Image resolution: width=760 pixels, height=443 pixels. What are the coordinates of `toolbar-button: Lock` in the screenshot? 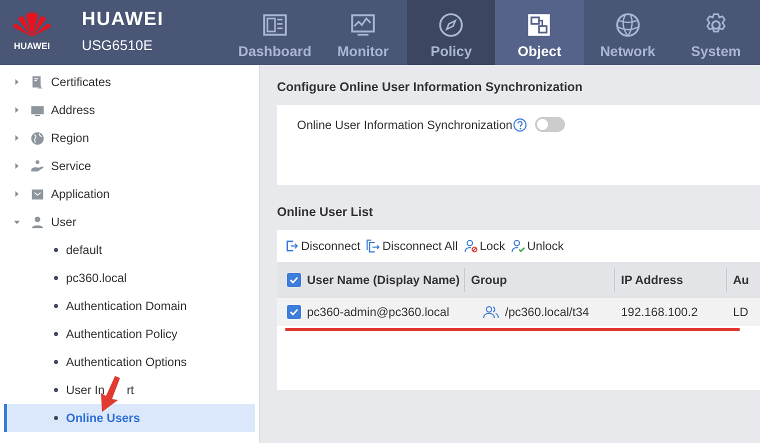 It's located at (485, 245).